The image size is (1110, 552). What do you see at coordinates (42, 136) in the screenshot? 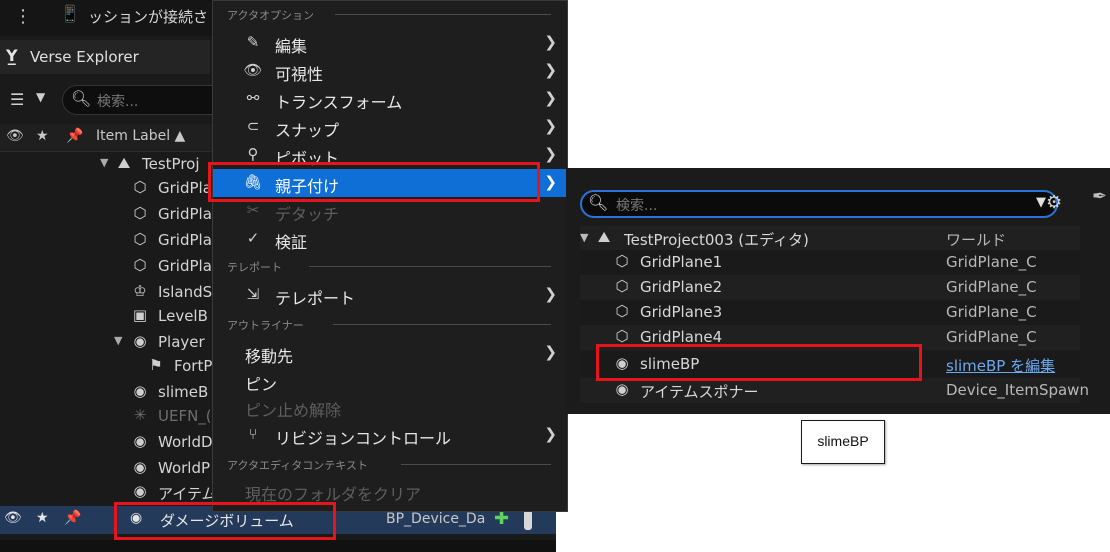
I see `favorite-column-star-icon: ★` at bounding box center [42, 136].